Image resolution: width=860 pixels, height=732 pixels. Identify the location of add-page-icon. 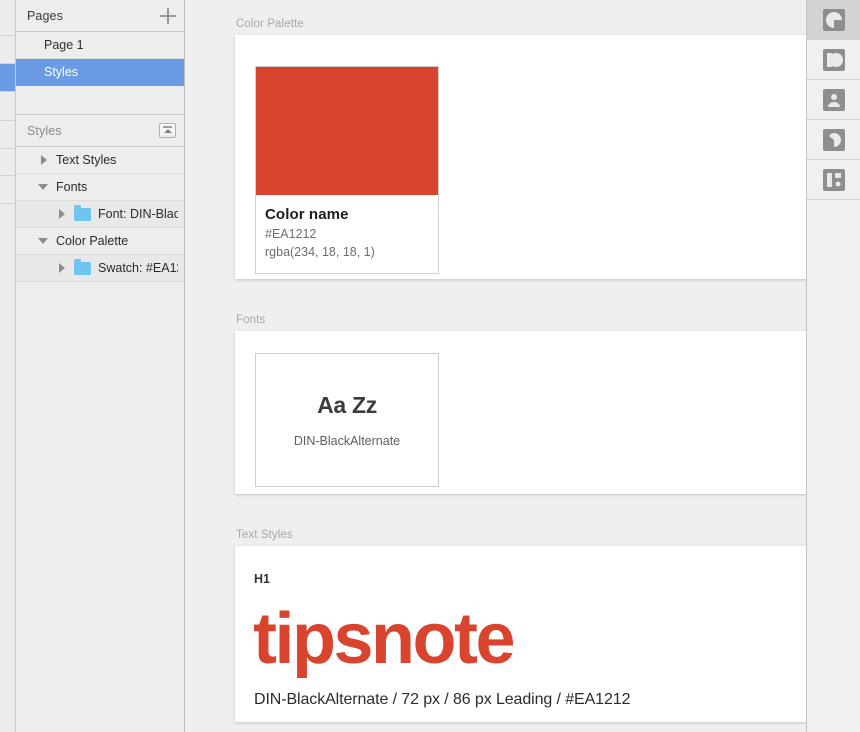
(168, 15).